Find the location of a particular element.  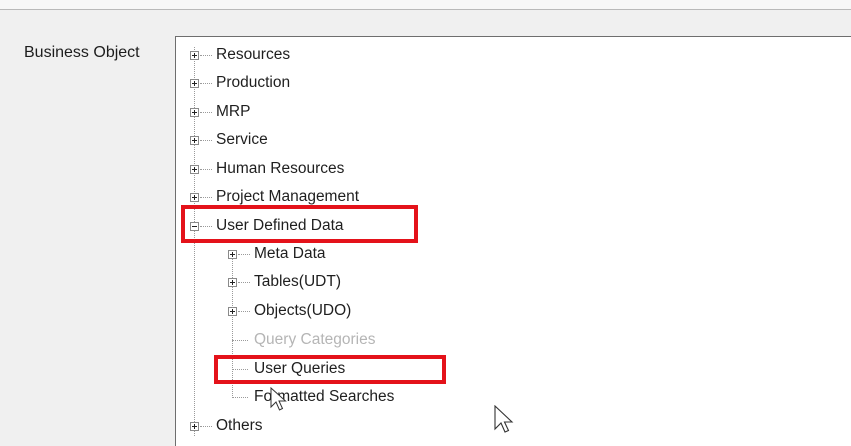

tree-node-project-management: Project Management is located at coordinates (326, 197).